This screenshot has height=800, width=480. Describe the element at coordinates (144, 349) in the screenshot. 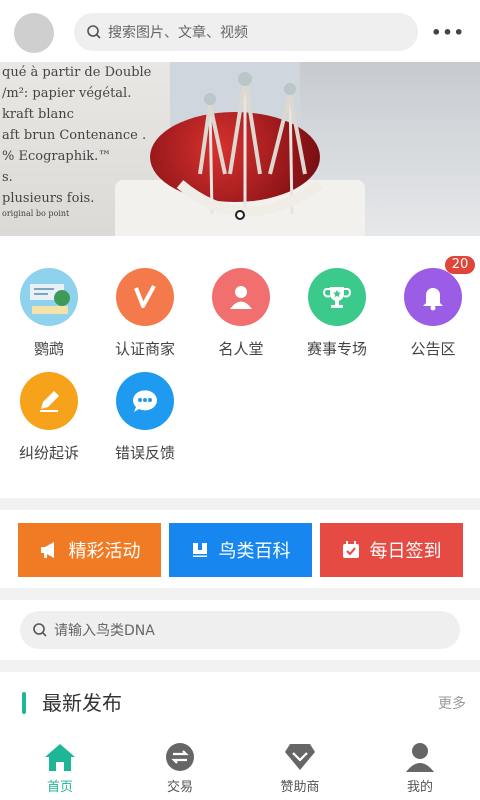

I see `grid-item-label: 认证商家` at that location.